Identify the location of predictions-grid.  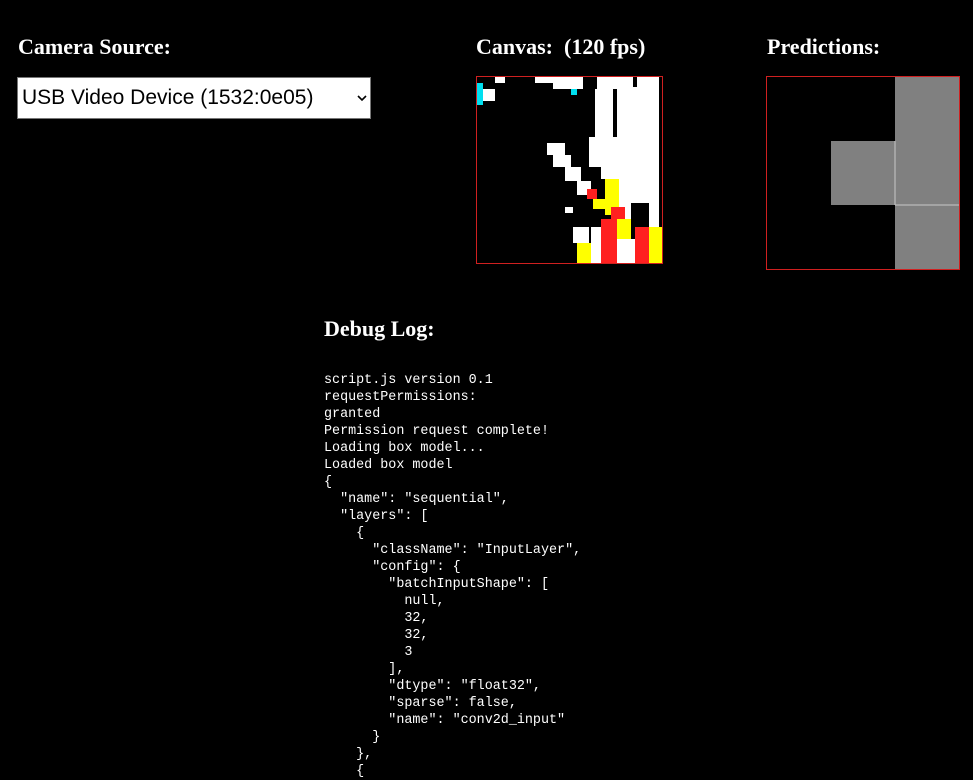
(863, 173).